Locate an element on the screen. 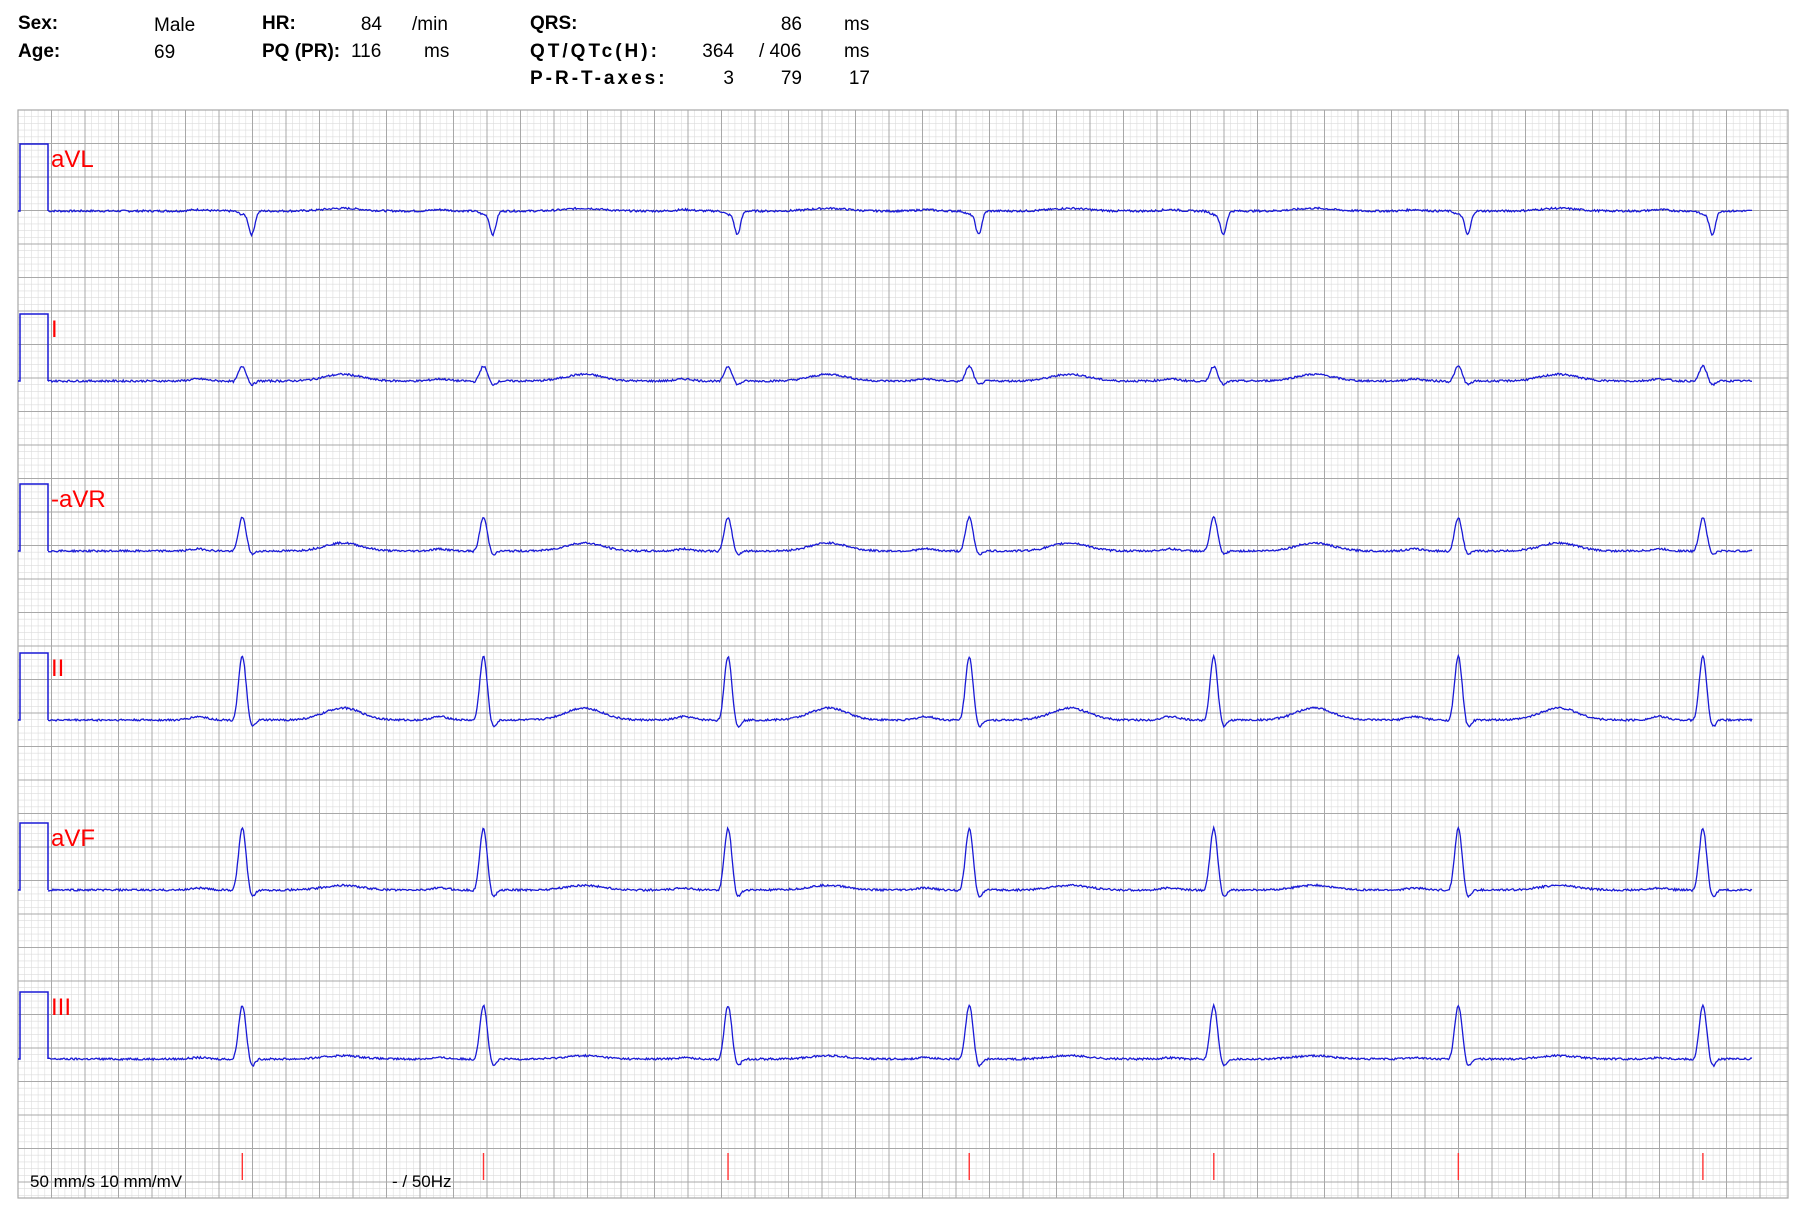 This screenshot has width=1800, height=1214. hr-label: HR: is located at coordinates (279, 23).